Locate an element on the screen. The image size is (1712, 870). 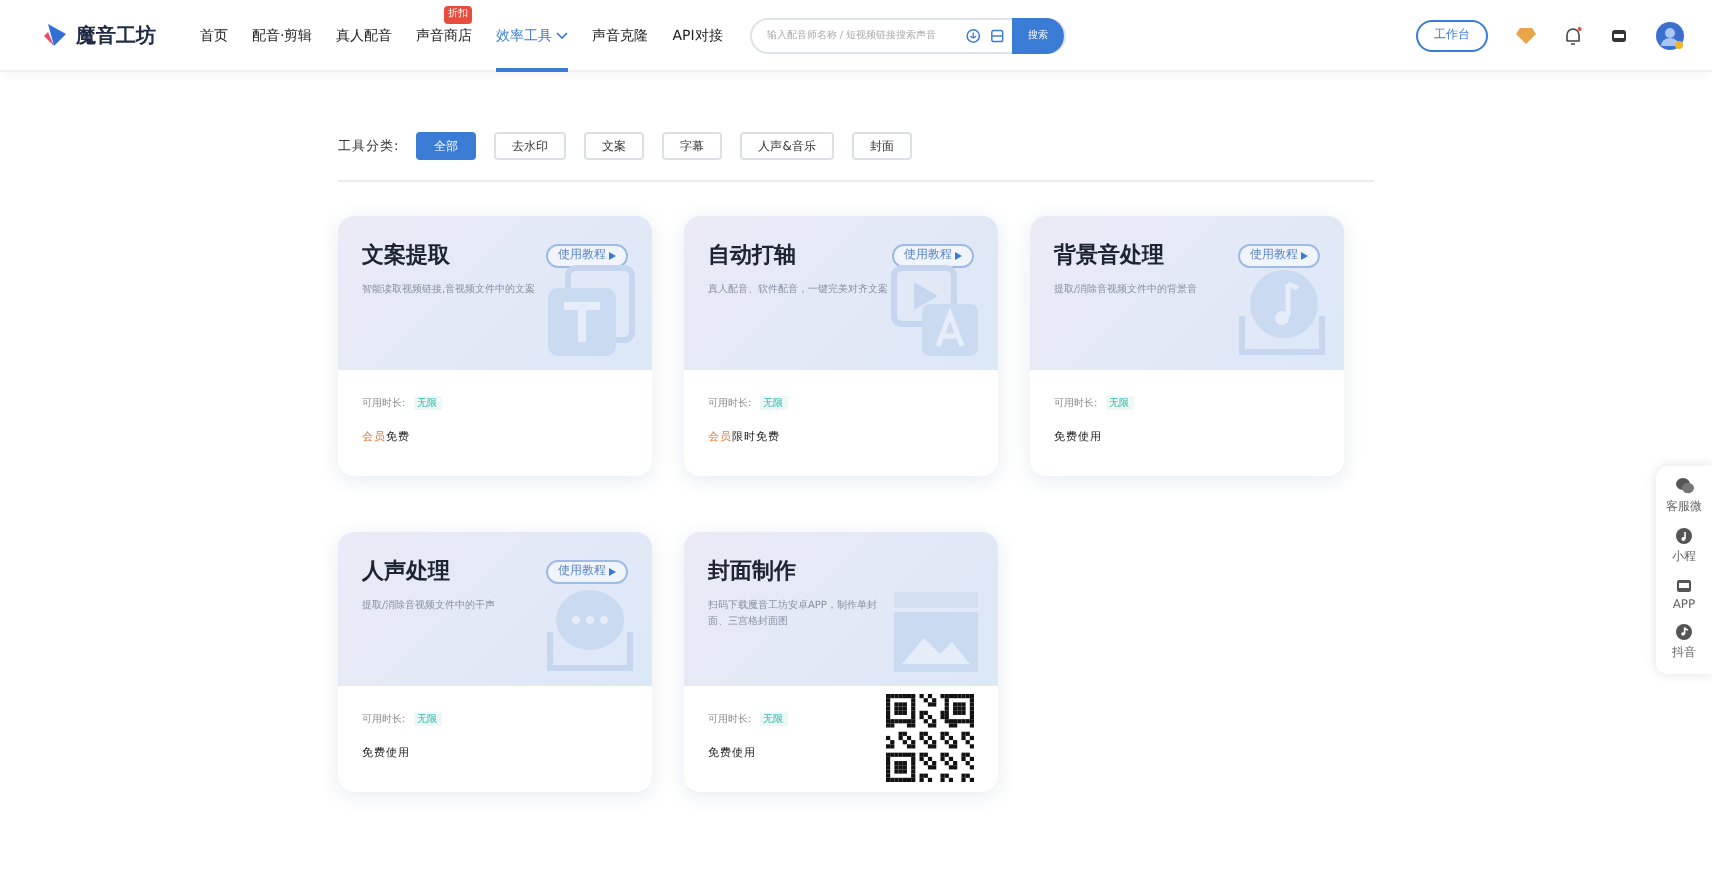
tool-title: 人声处理 is located at coordinates (406, 571).